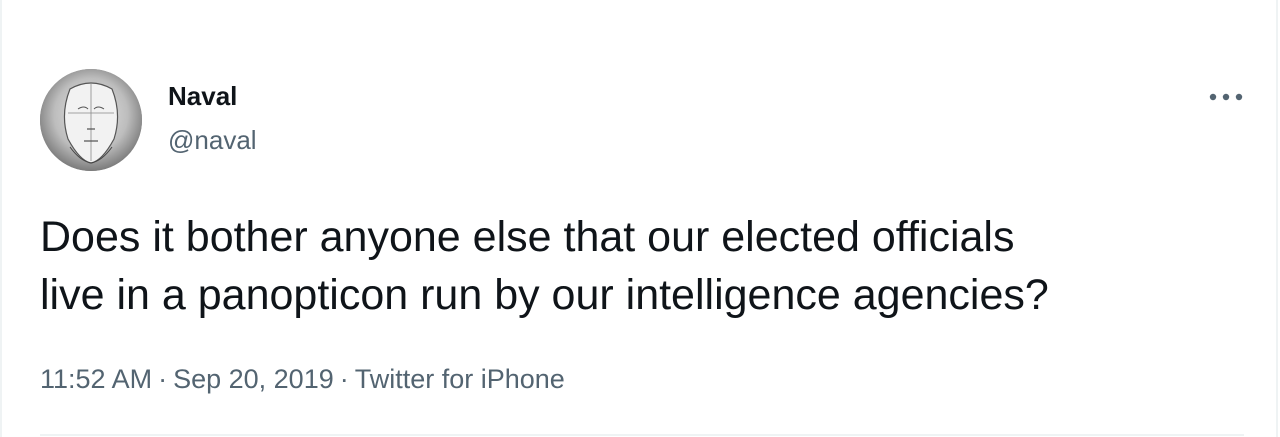  I want to click on more-options-button, so click(1226, 97).